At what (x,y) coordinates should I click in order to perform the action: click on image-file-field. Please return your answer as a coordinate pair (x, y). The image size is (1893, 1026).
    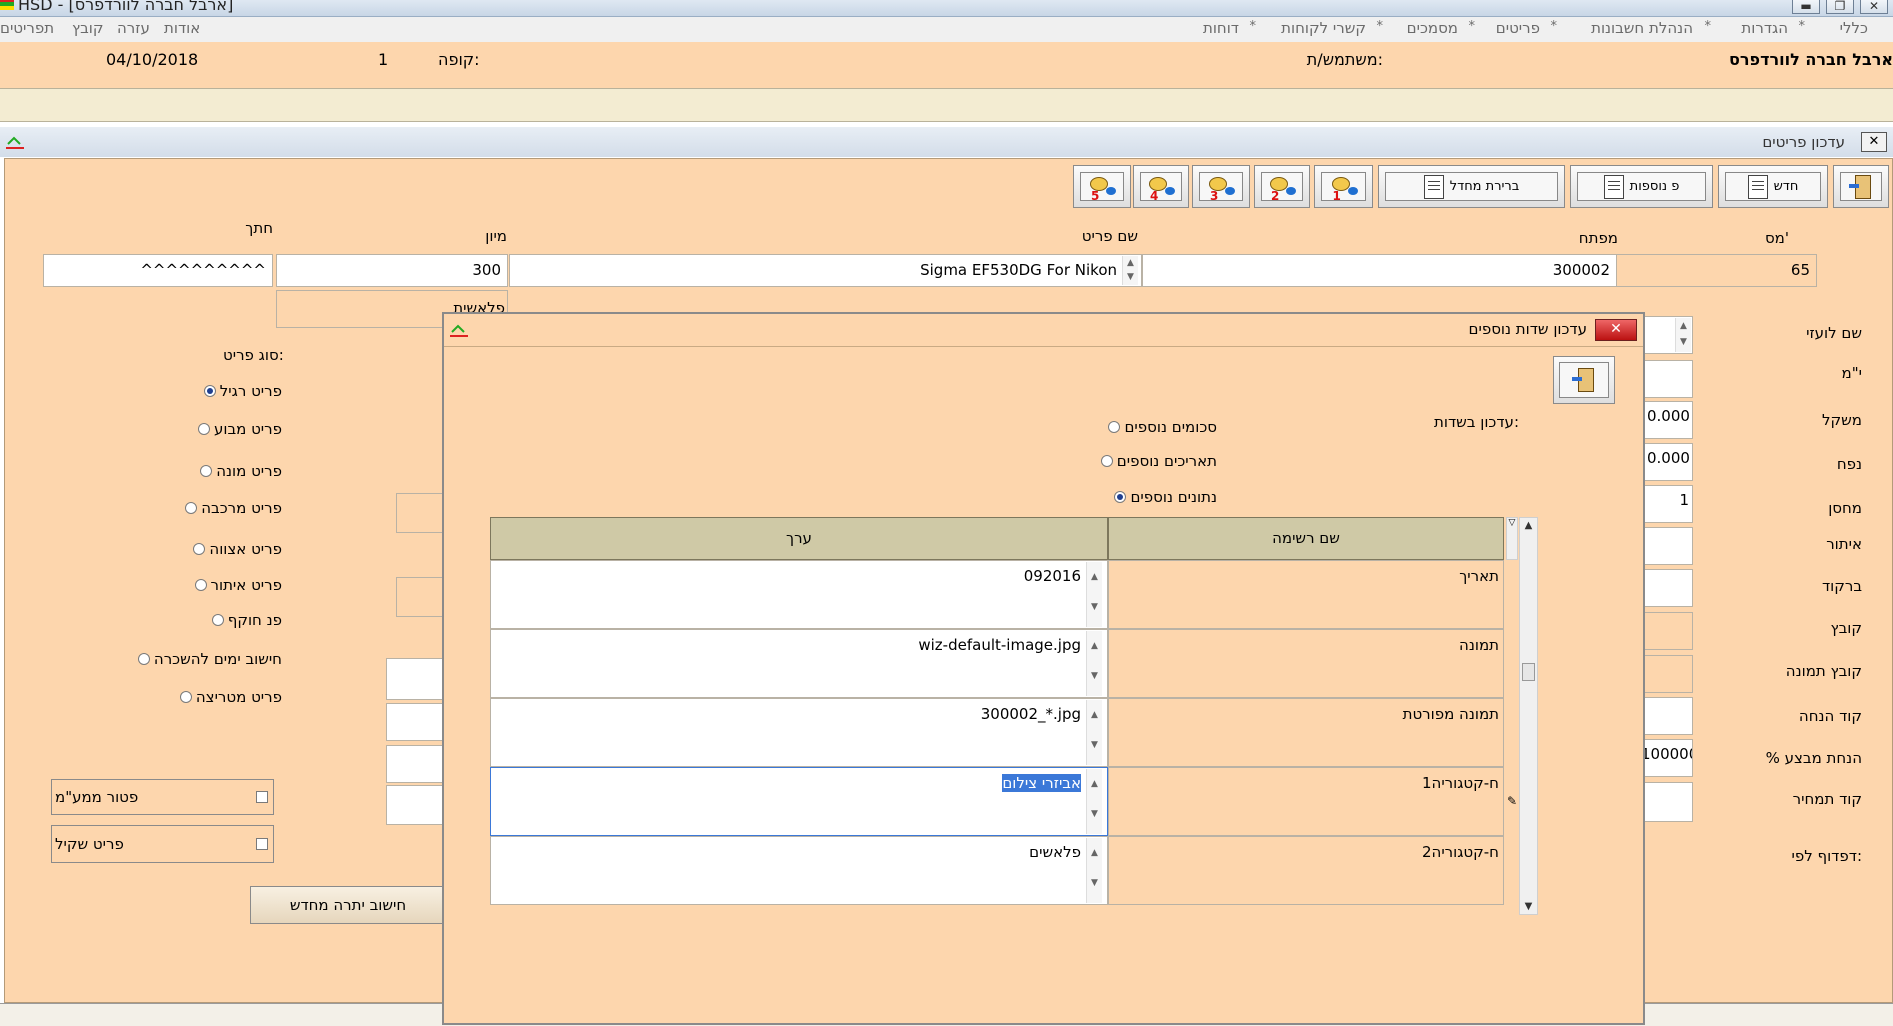
    Looking at the image, I should click on (1666, 674).